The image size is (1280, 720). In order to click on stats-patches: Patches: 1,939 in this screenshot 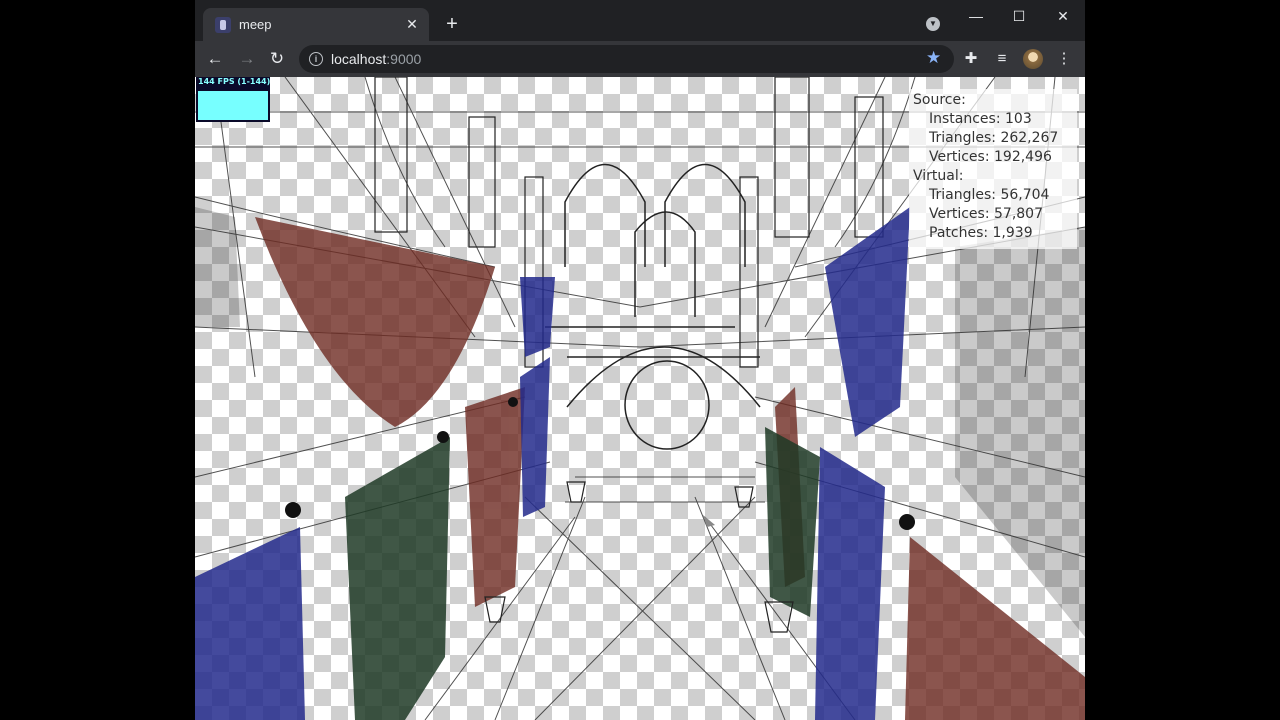, I will do `click(981, 233)`.